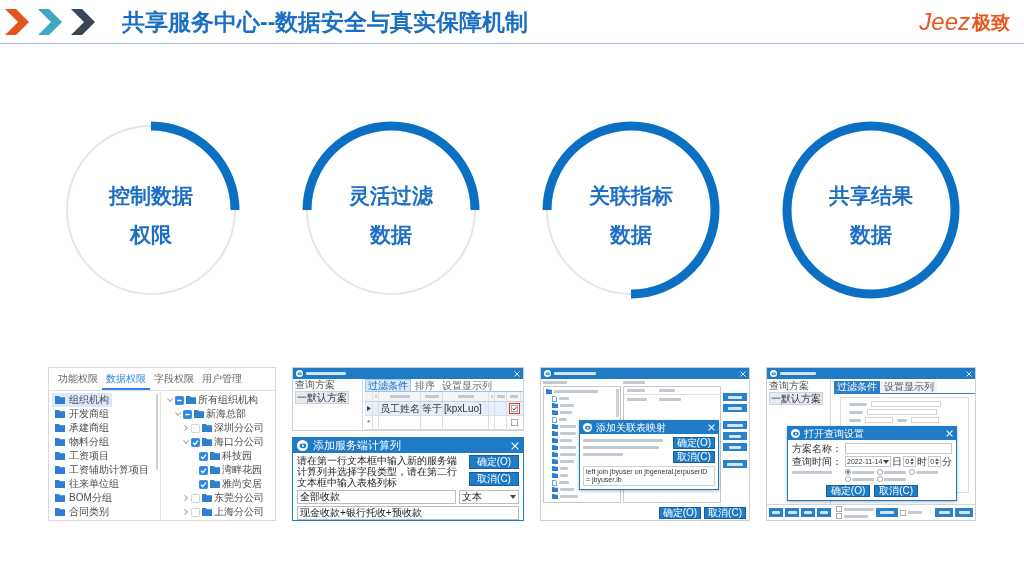 The width and height of the screenshot is (1024, 576). What do you see at coordinates (226, 414) in the screenshot?
I see `tree-item: 新海总部` at bounding box center [226, 414].